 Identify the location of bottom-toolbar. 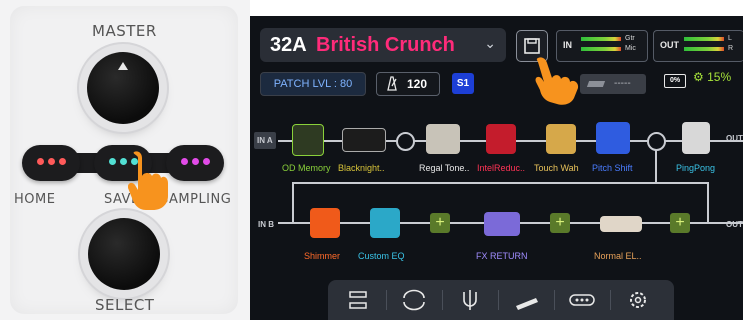
(501, 300).